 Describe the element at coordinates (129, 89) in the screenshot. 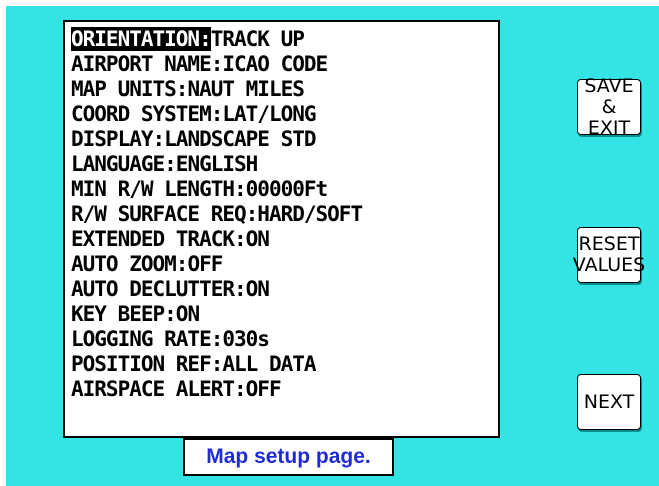

I see `setting-key: MAP UNITS:` at that location.